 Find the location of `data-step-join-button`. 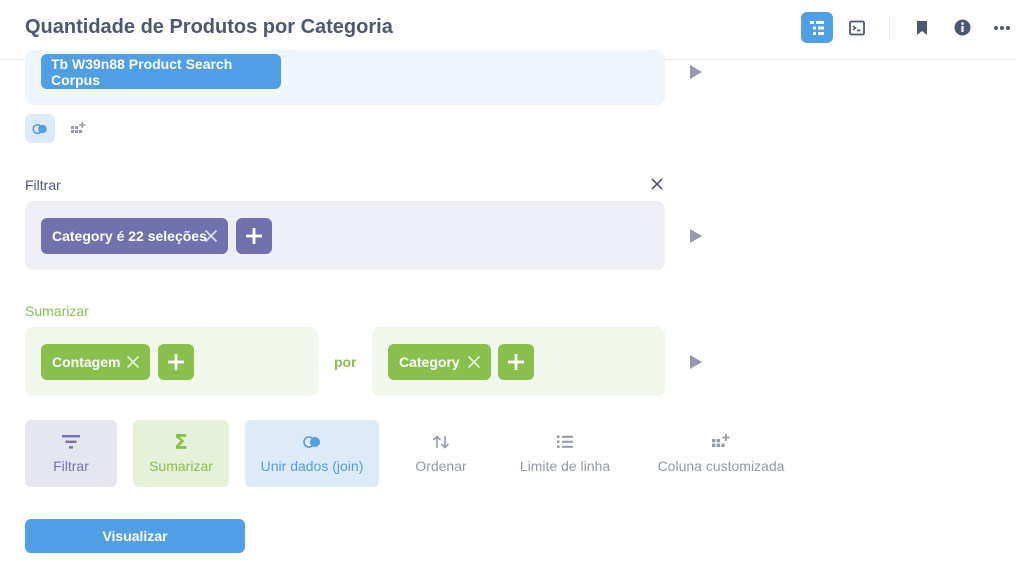

data-step-join-button is located at coordinates (40, 128).